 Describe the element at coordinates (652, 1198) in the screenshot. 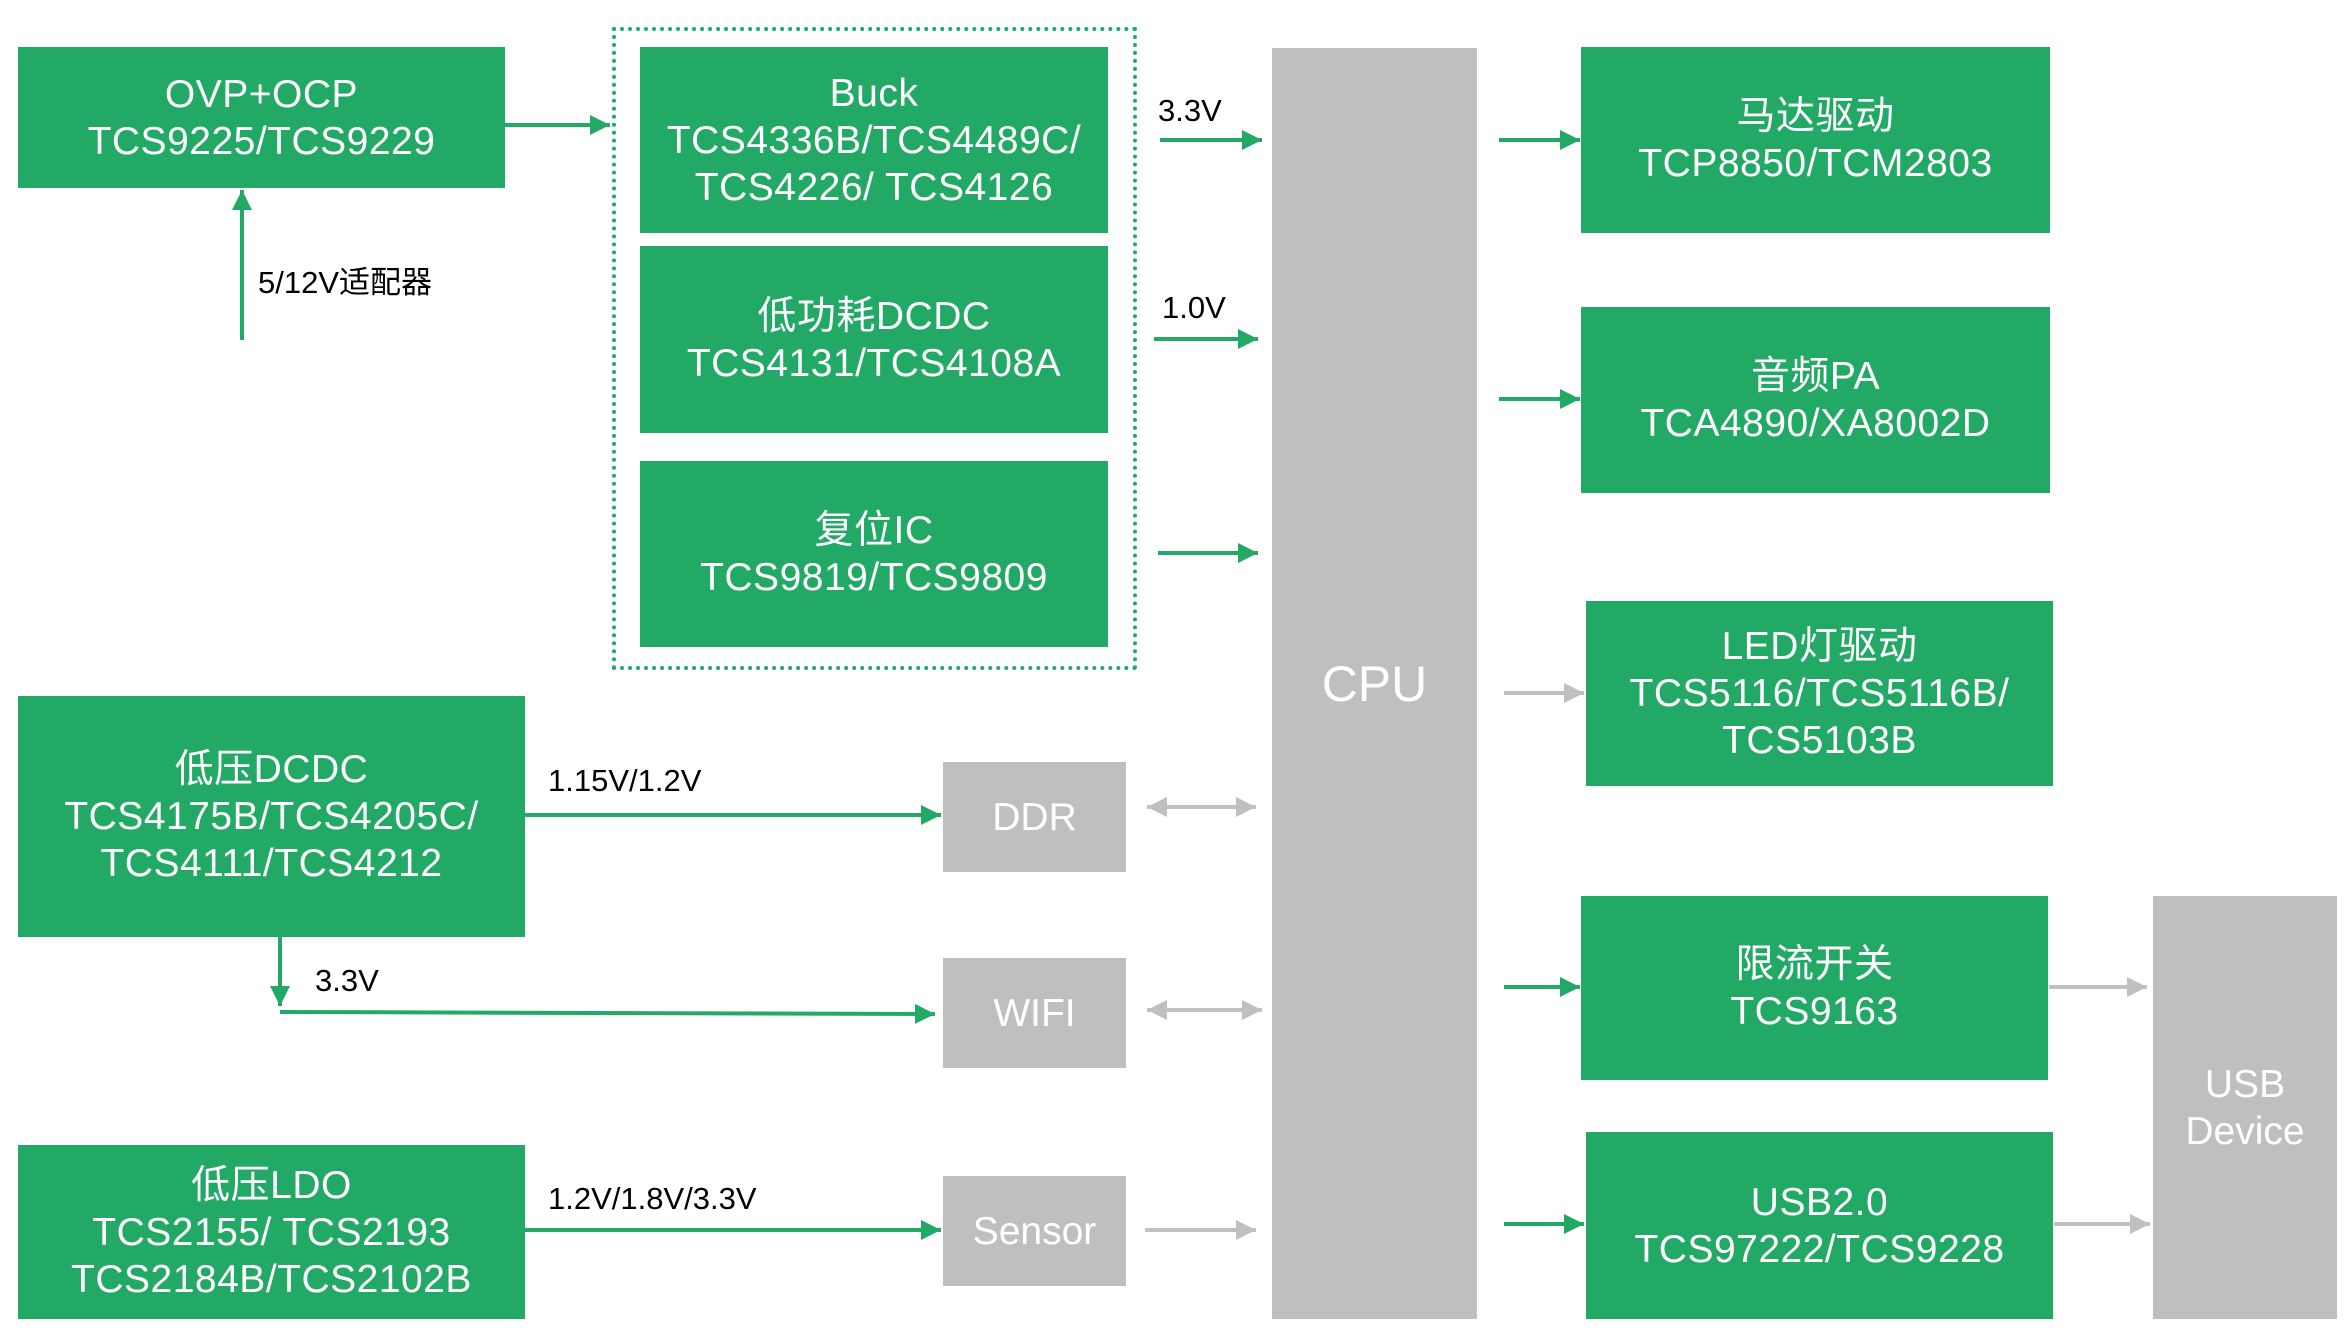

I see `sensor-rail-voltage-label: 1.2V/1.8V/3.3V` at that location.